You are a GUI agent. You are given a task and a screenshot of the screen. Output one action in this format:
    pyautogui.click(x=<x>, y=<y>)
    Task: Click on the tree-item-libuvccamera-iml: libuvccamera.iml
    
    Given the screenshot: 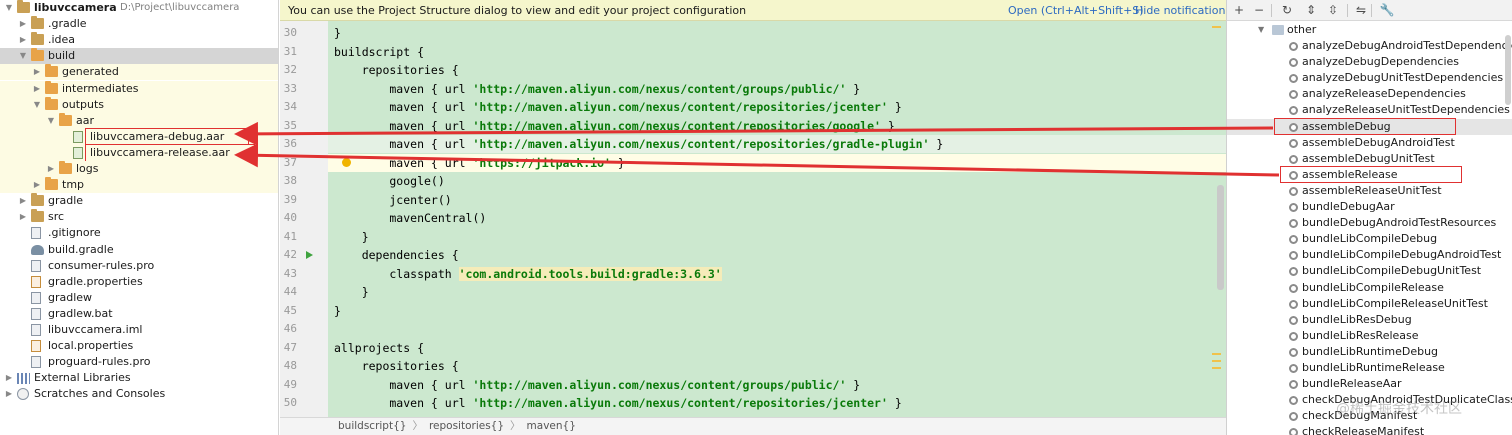 What is the action you would take?
    pyautogui.click(x=139, y=330)
    